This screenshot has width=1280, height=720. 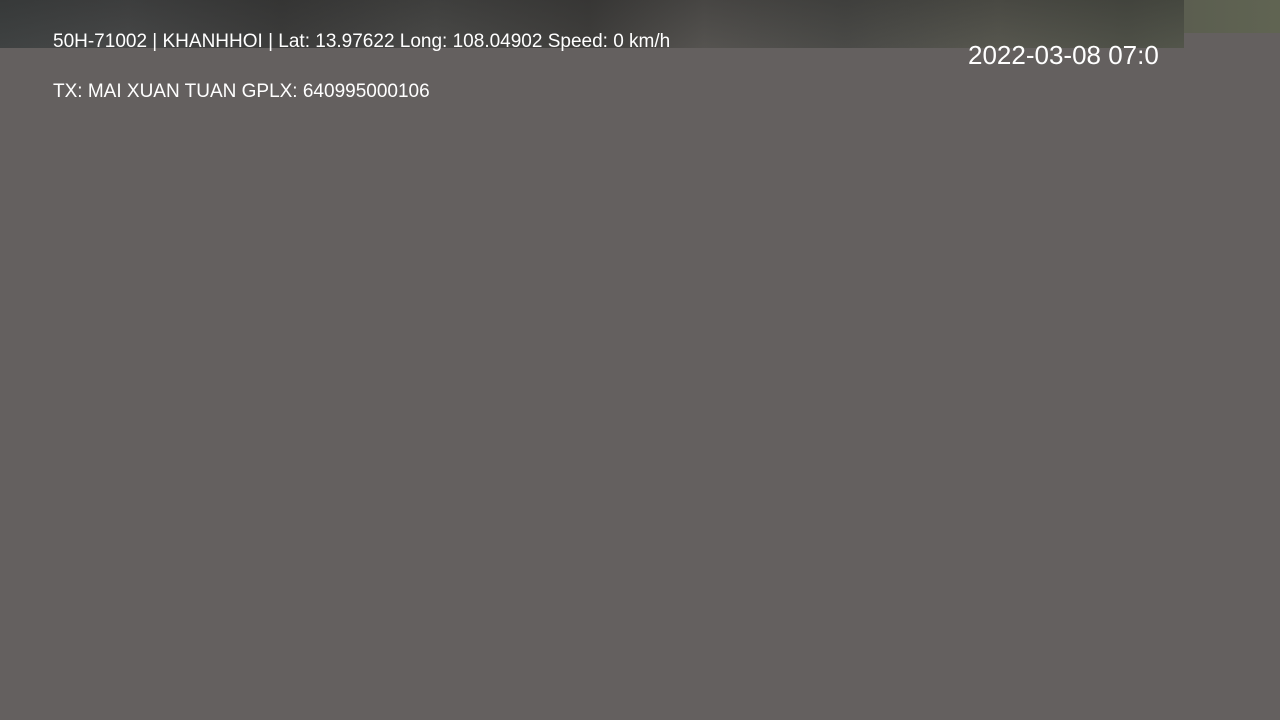 What do you see at coordinates (1232, 40) in the screenshot?
I see `grey-overlay-panel-notch` at bounding box center [1232, 40].